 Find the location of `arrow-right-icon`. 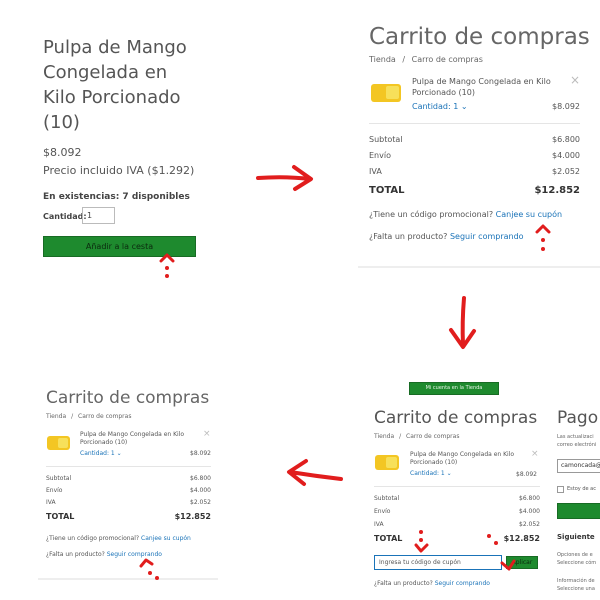

arrow-right-icon is located at coordinates (284, 178).